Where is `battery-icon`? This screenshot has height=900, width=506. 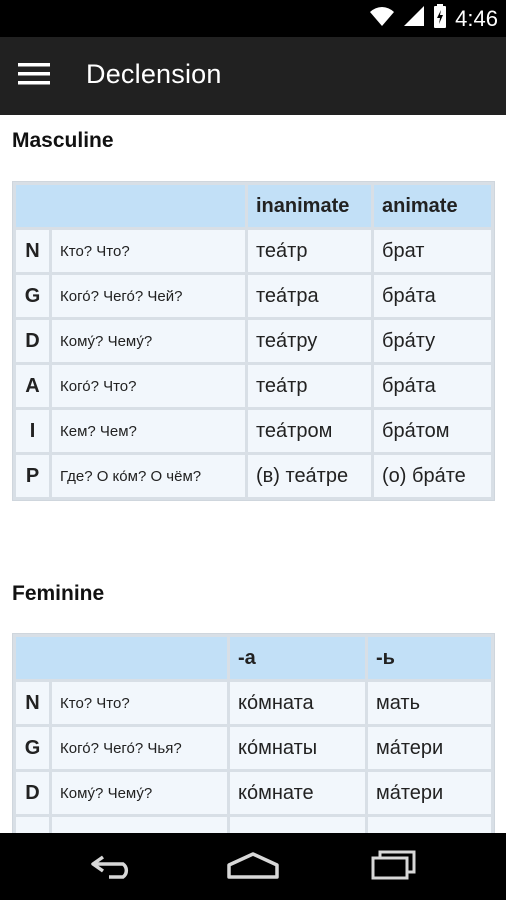 battery-icon is located at coordinates (440, 18).